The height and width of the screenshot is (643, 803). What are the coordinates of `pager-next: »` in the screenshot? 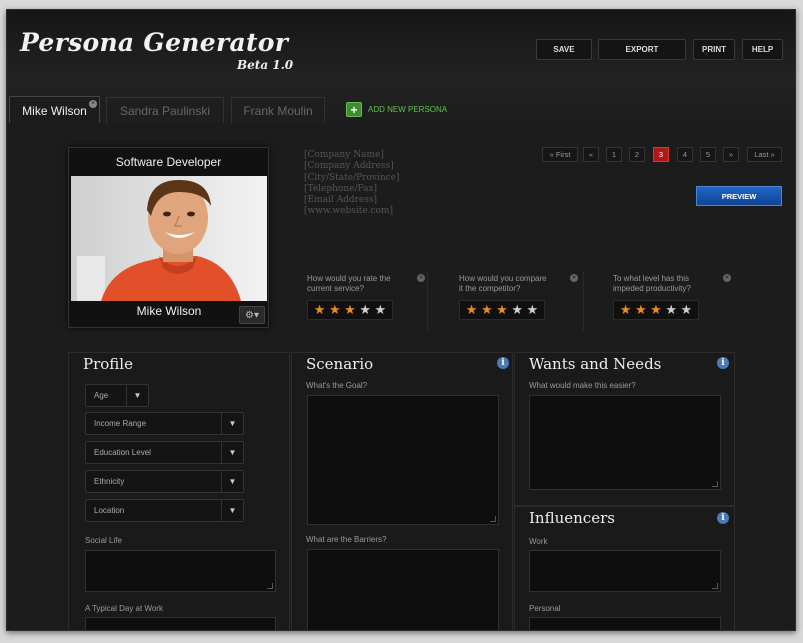 It's located at (731, 154).